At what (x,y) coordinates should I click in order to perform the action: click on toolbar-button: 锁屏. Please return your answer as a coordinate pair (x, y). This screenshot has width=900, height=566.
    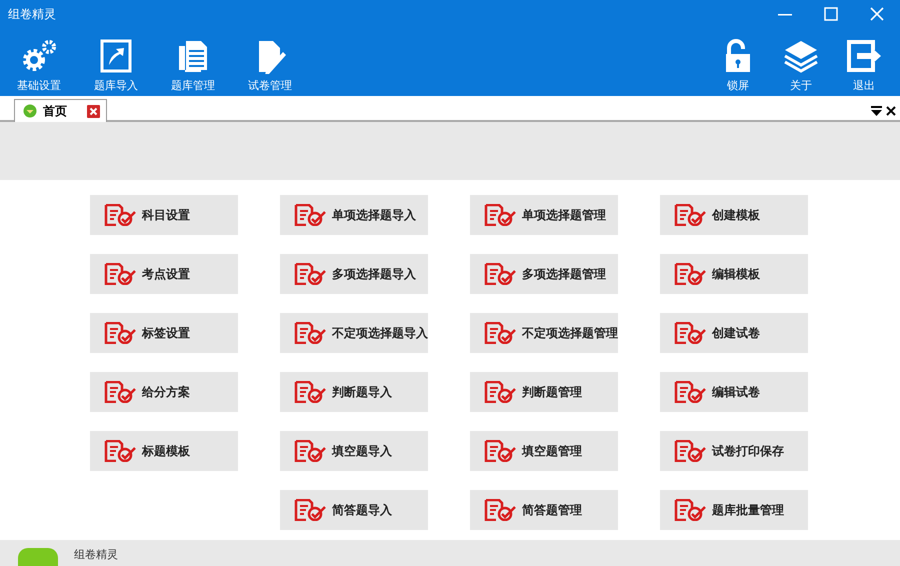
    Looking at the image, I should click on (738, 65).